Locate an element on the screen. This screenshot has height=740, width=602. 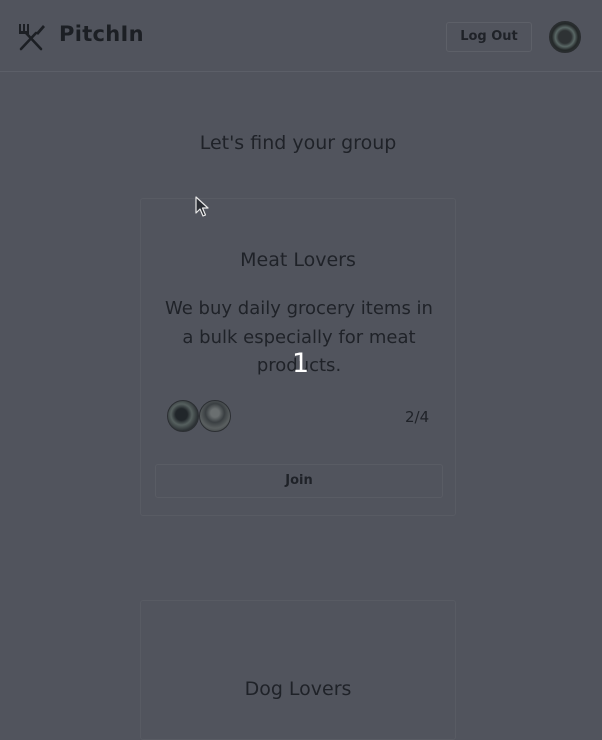
user-avatar is located at coordinates (565, 37).